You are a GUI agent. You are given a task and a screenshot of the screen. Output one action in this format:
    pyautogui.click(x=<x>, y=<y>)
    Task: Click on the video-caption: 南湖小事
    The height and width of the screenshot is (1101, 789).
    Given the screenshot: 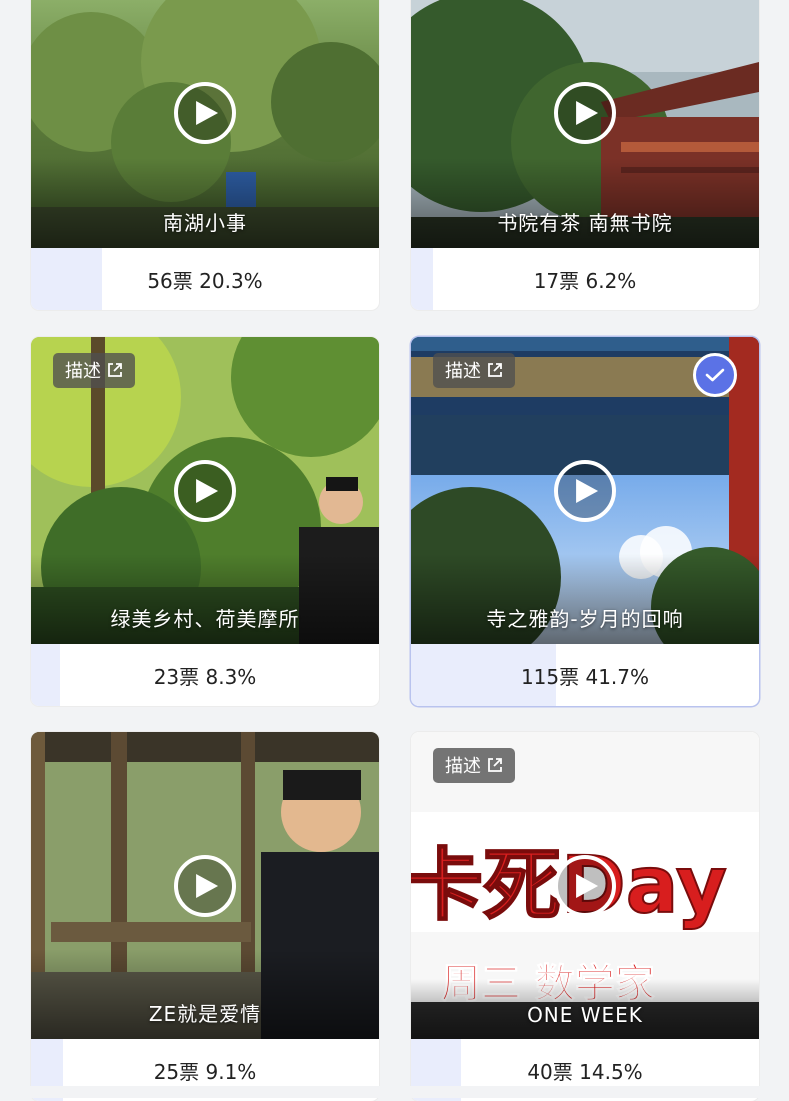 What is the action you would take?
    pyautogui.click(x=205, y=223)
    